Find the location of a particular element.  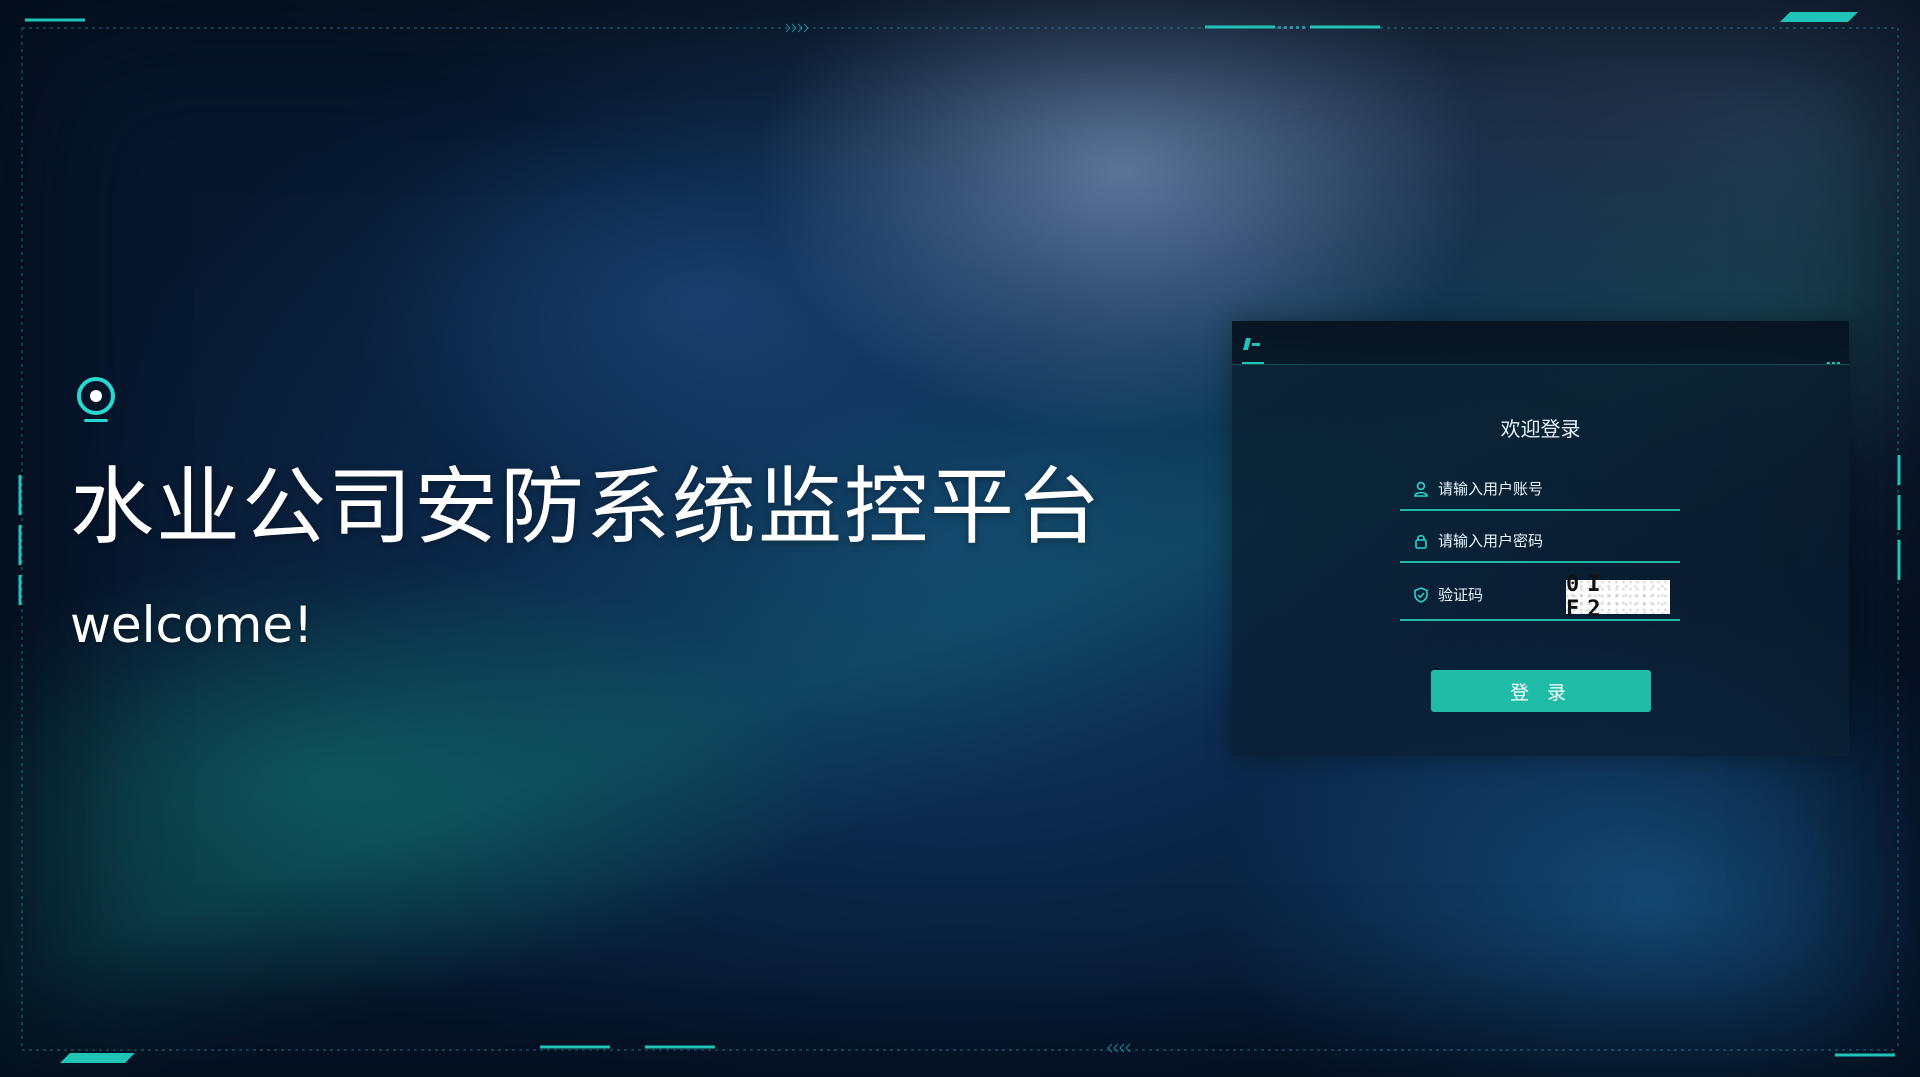

login-card: 欢迎登录 请输入用户账号 验证码 0I F2 登 录 is located at coordinates (1540, 538).